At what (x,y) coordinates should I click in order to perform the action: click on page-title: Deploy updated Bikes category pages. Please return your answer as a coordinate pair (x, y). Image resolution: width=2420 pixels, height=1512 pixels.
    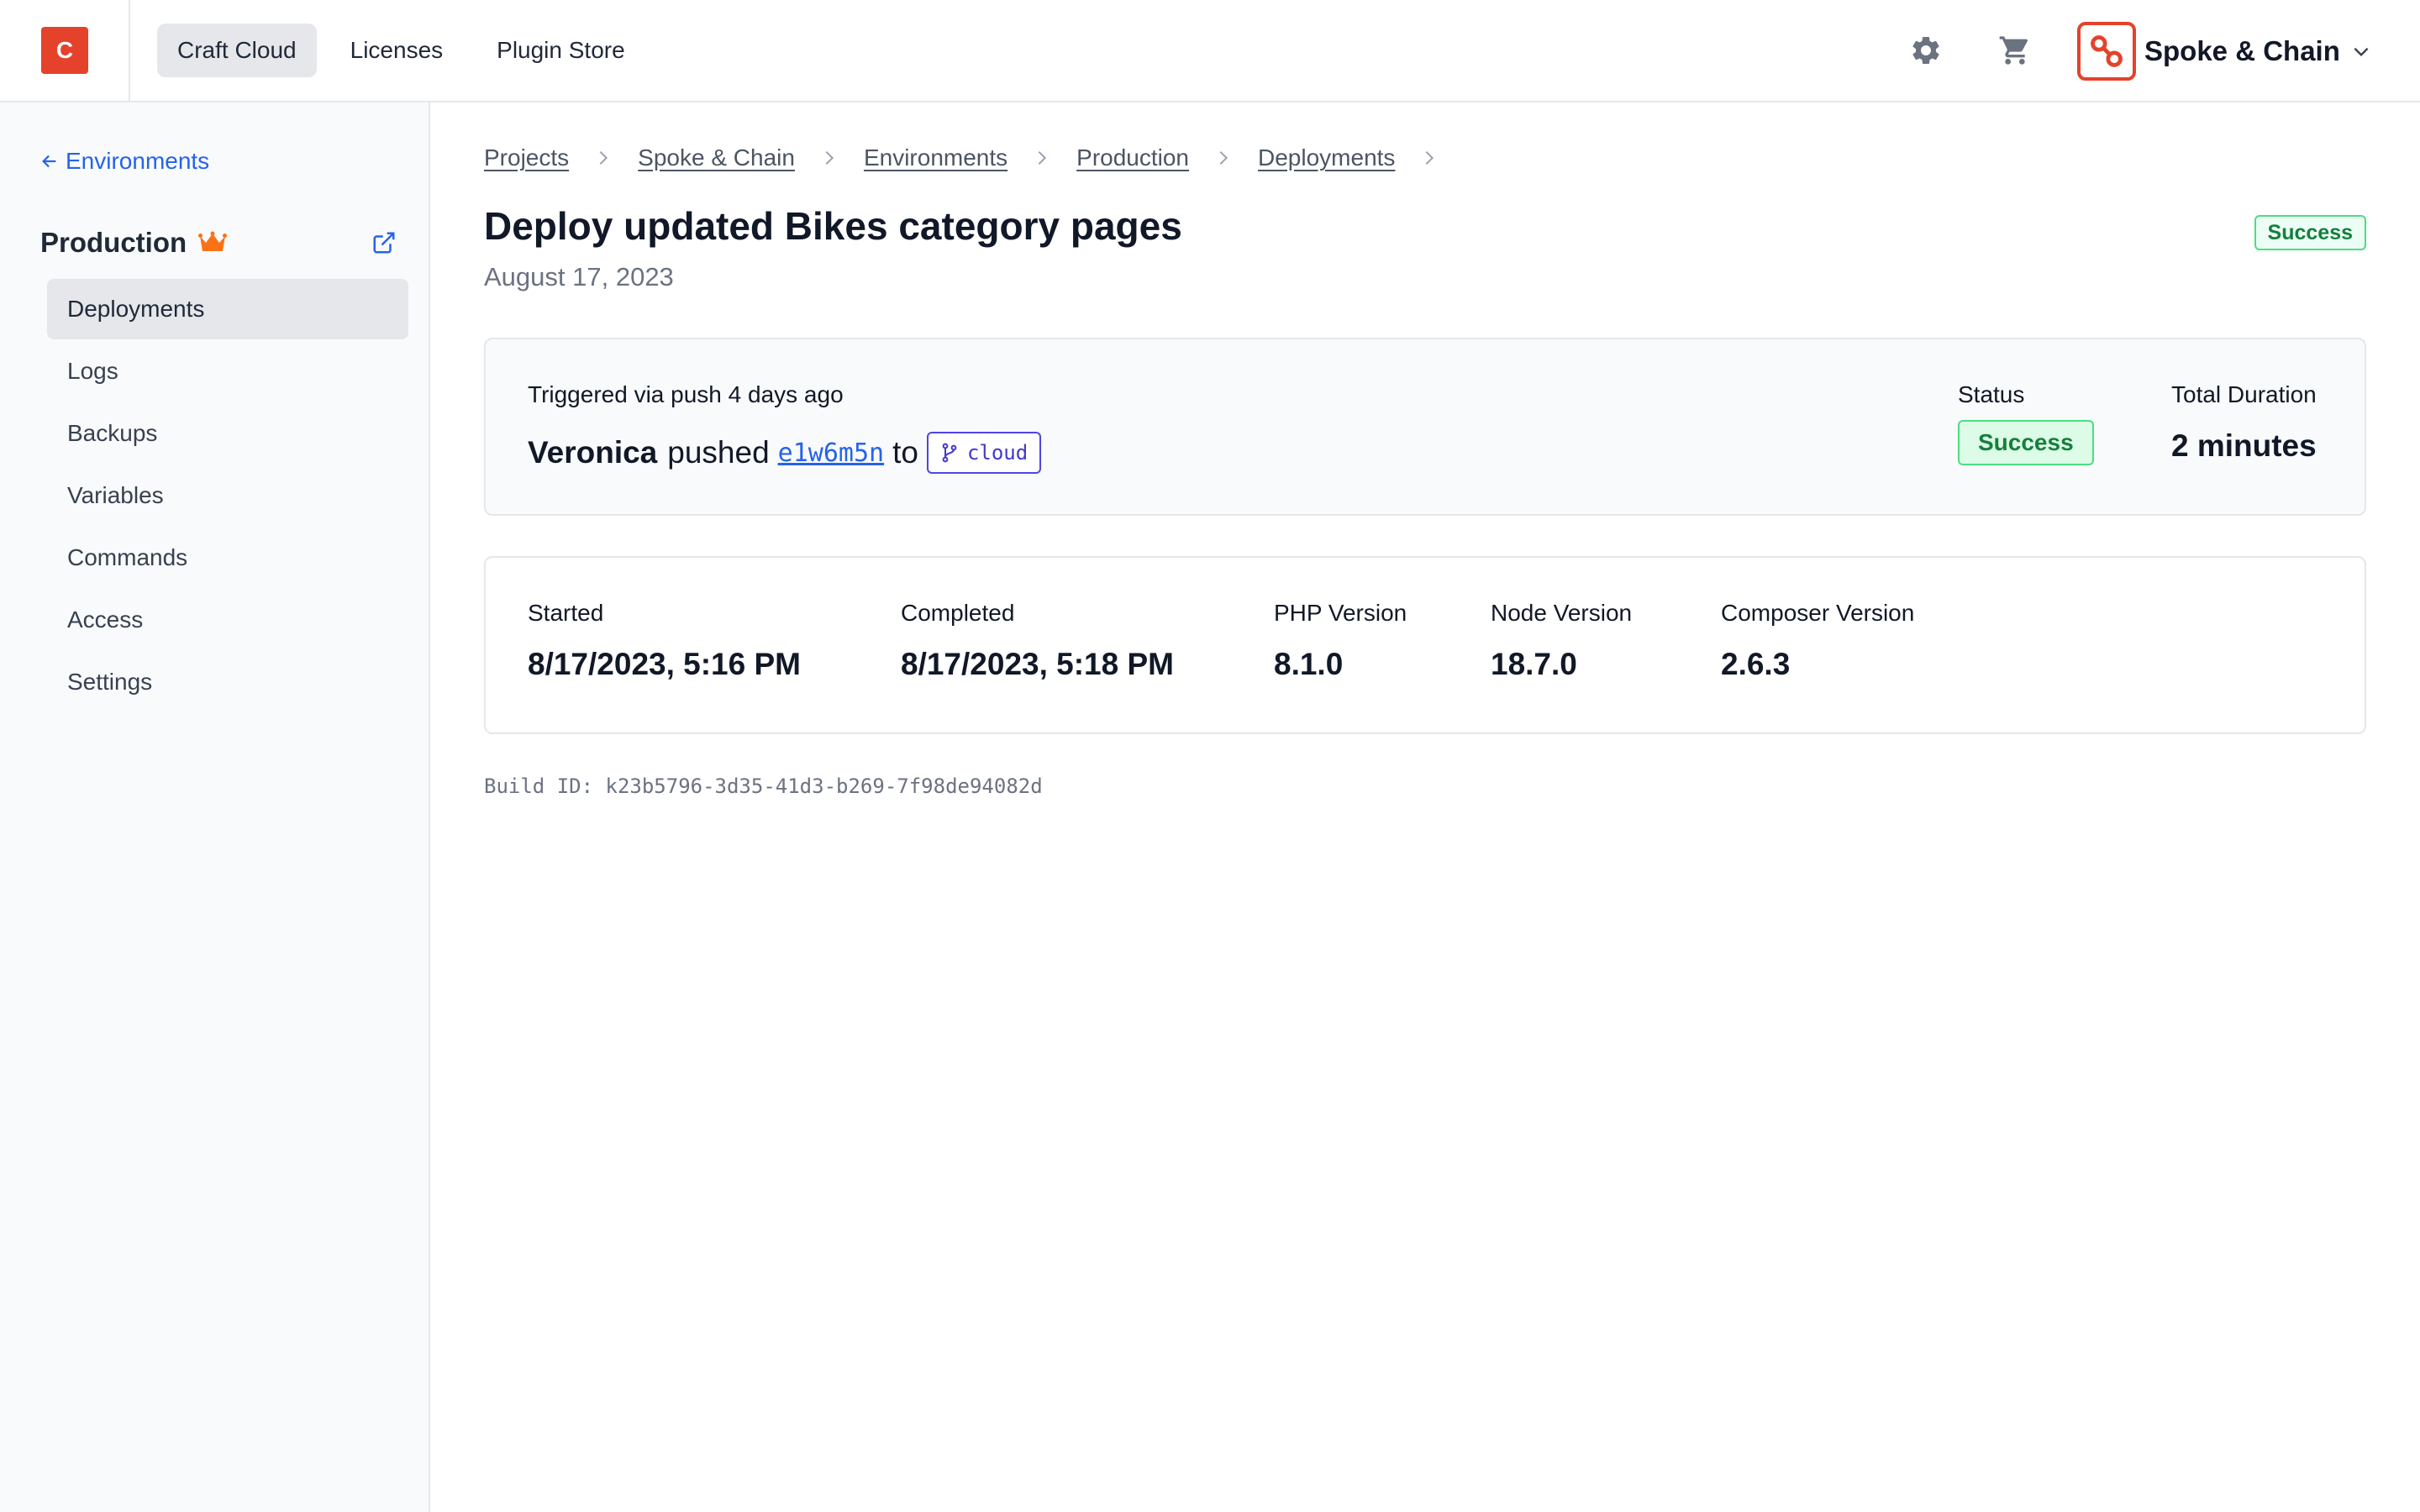
    Looking at the image, I should click on (833, 226).